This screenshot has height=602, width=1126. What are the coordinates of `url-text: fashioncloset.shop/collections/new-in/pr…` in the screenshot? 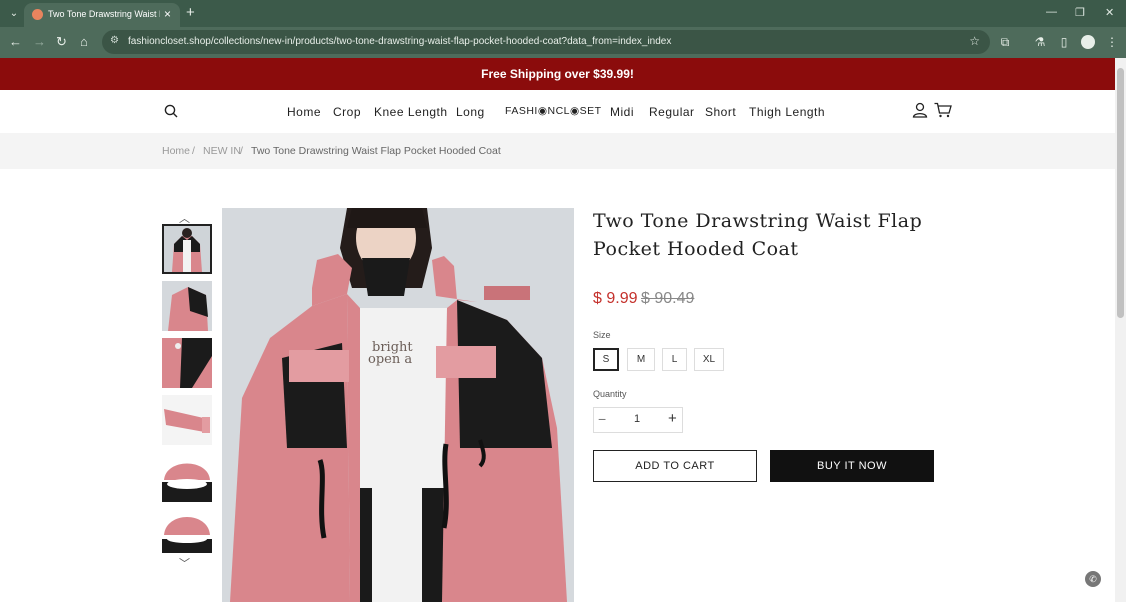 It's located at (400, 41).